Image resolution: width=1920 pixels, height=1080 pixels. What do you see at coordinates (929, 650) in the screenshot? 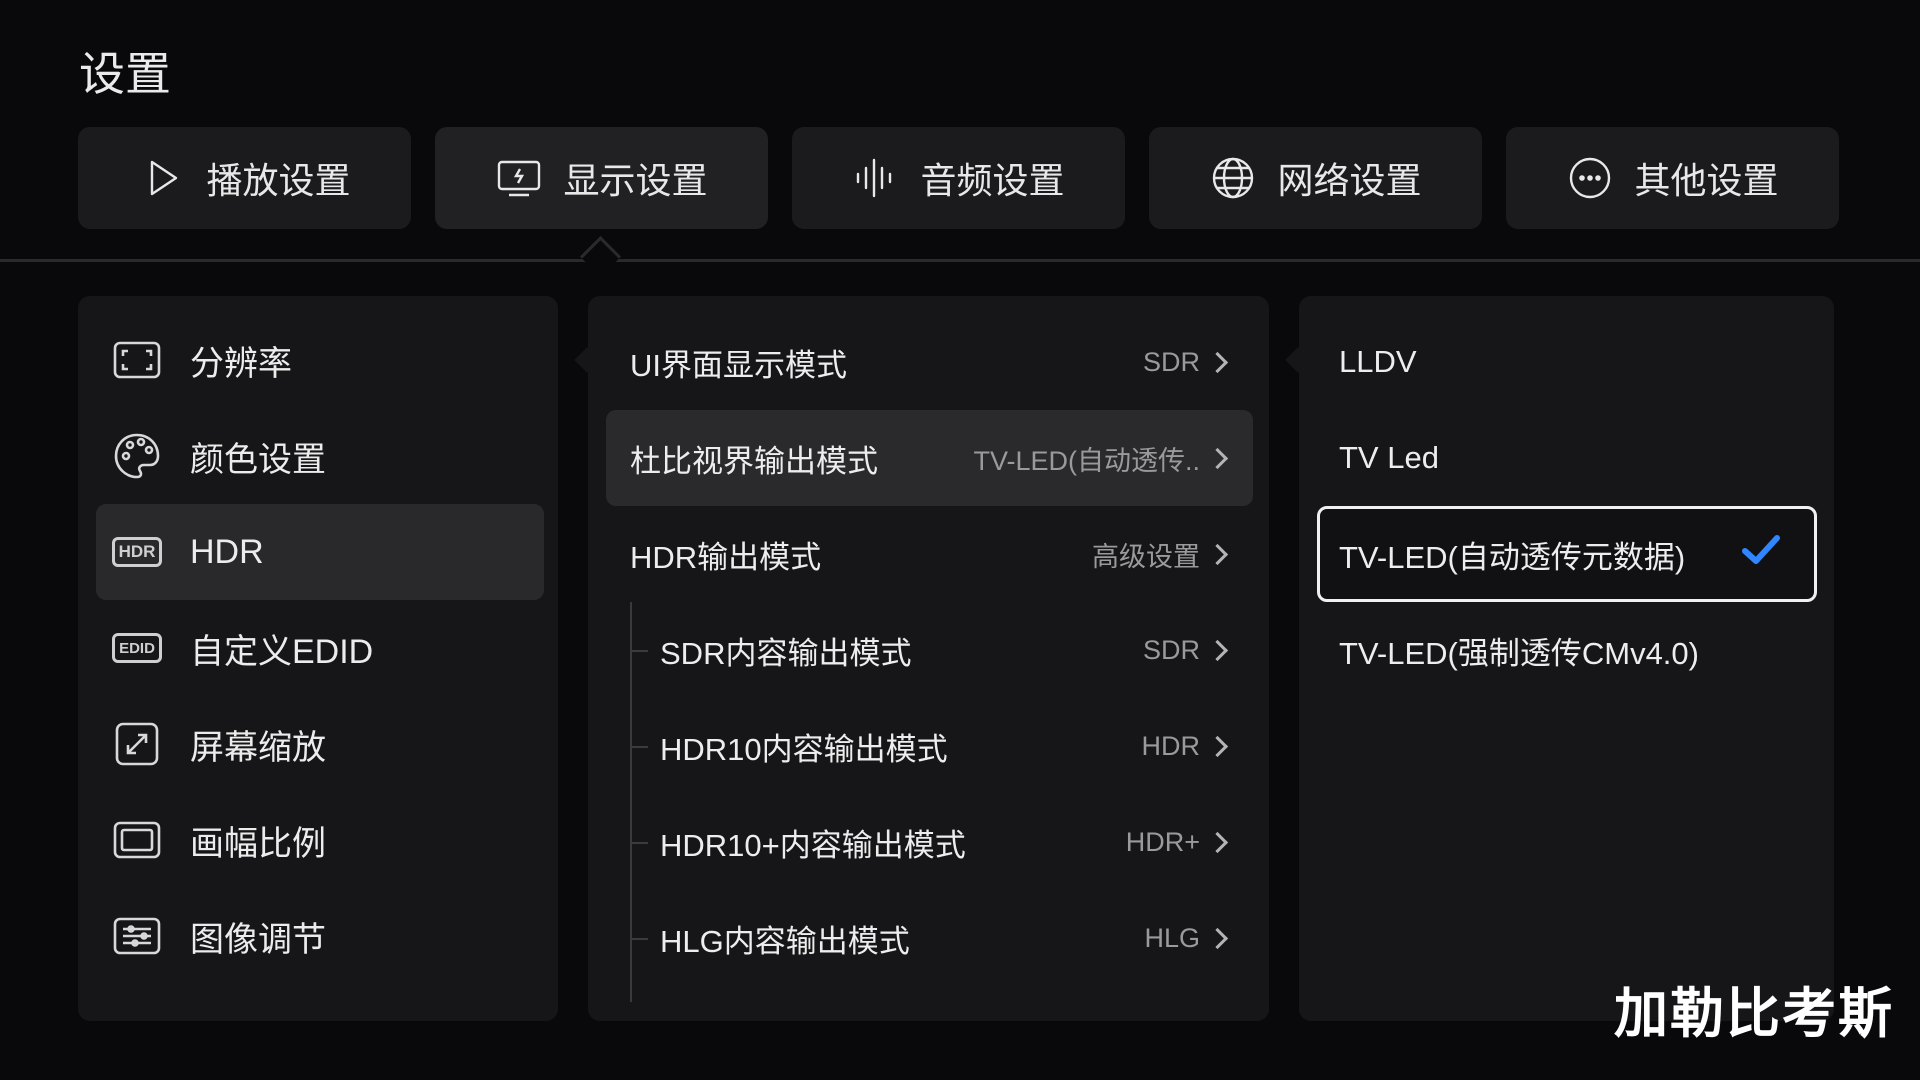
I see `option-sdr-content-mode: SDR内容输出模式 SDR` at bounding box center [929, 650].